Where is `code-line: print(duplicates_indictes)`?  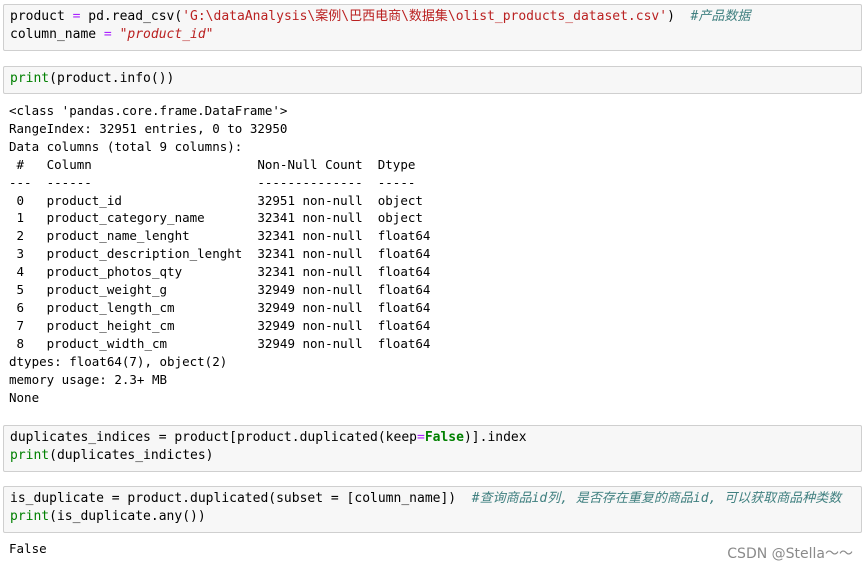 code-line: print(duplicates_indictes) is located at coordinates (432, 456).